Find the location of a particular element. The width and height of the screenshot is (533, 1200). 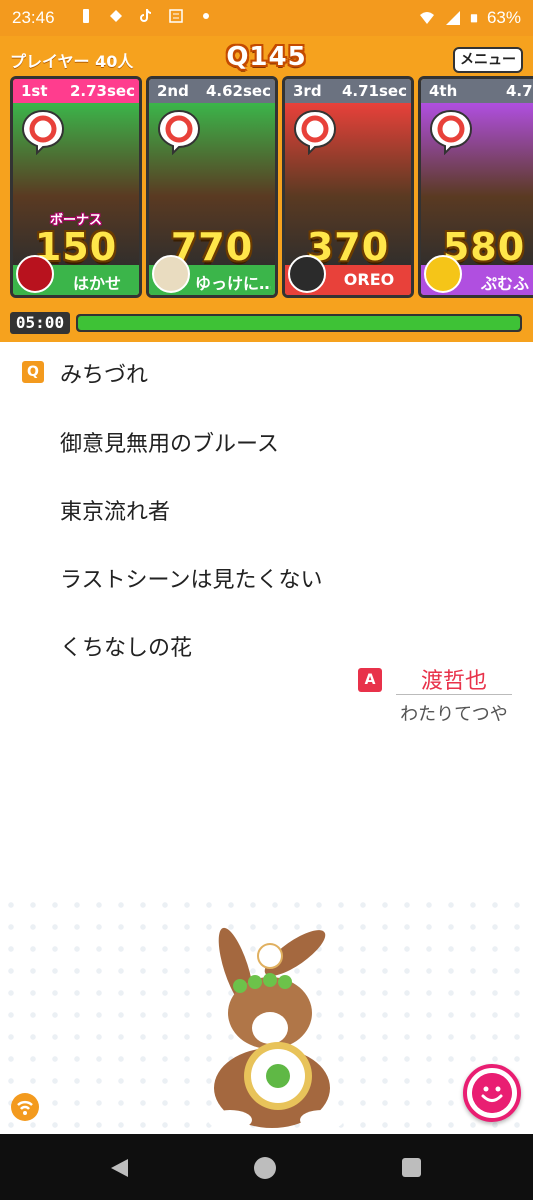

app-notification-icon is located at coordinates (116, 16).